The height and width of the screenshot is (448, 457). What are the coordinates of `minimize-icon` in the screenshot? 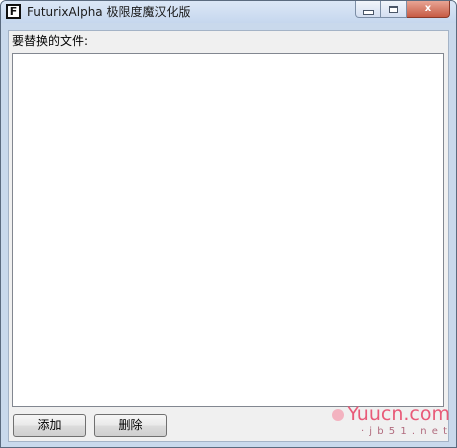 It's located at (368, 12).